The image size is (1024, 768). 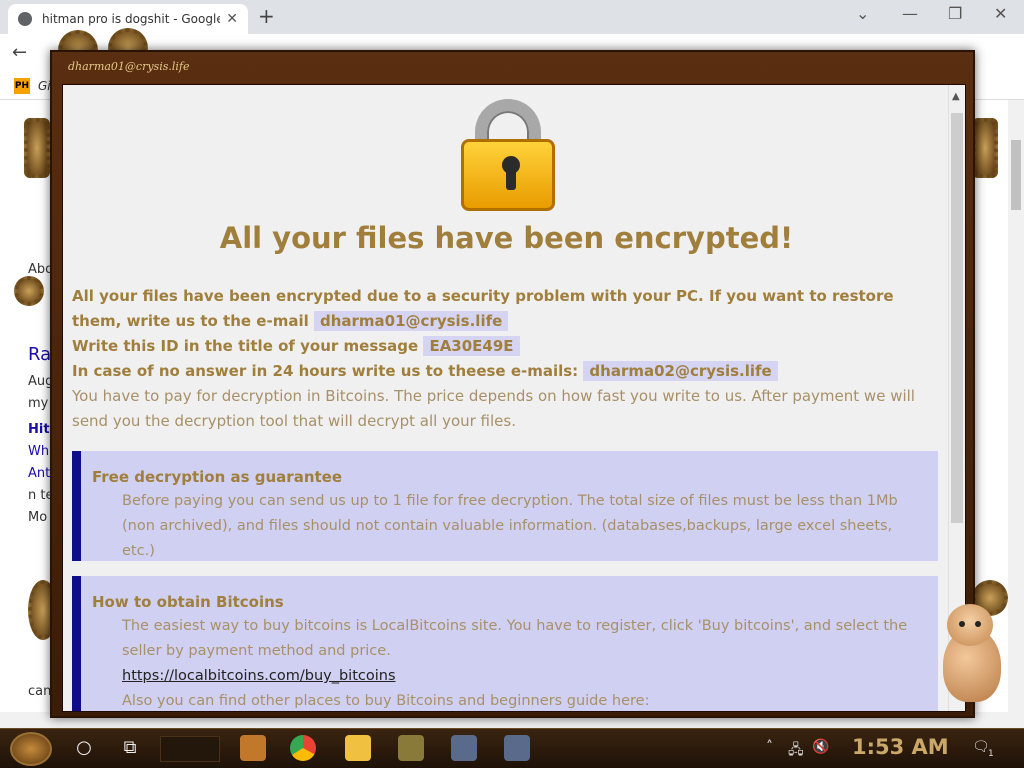 What do you see at coordinates (129, 66) in the screenshot?
I see `ransom-window-title: dharma01@crysis.life` at bounding box center [129, 66].